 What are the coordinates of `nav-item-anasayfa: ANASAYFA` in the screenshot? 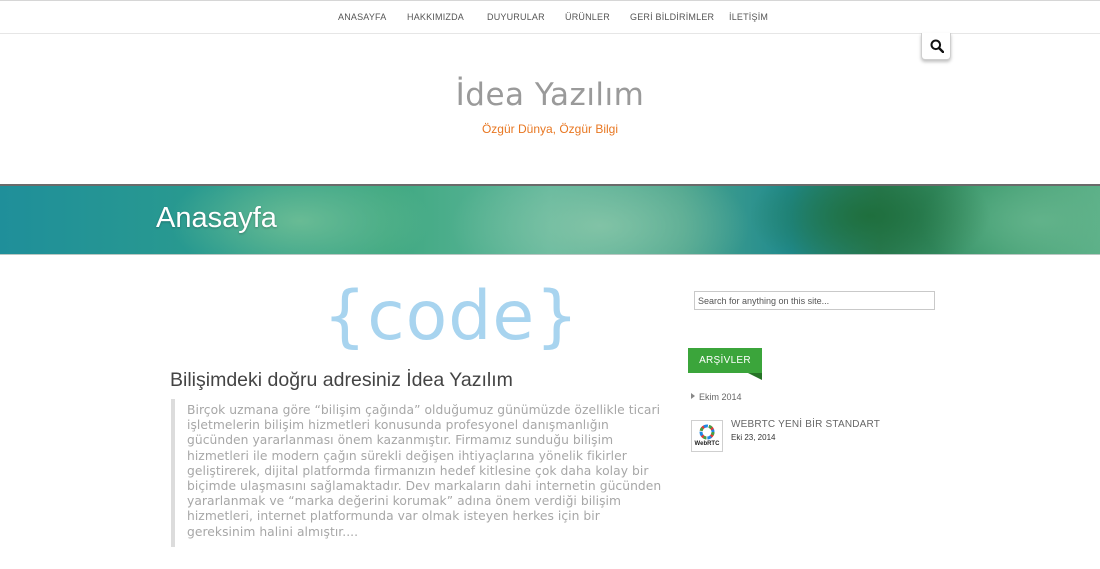 It's located at (362, 17).